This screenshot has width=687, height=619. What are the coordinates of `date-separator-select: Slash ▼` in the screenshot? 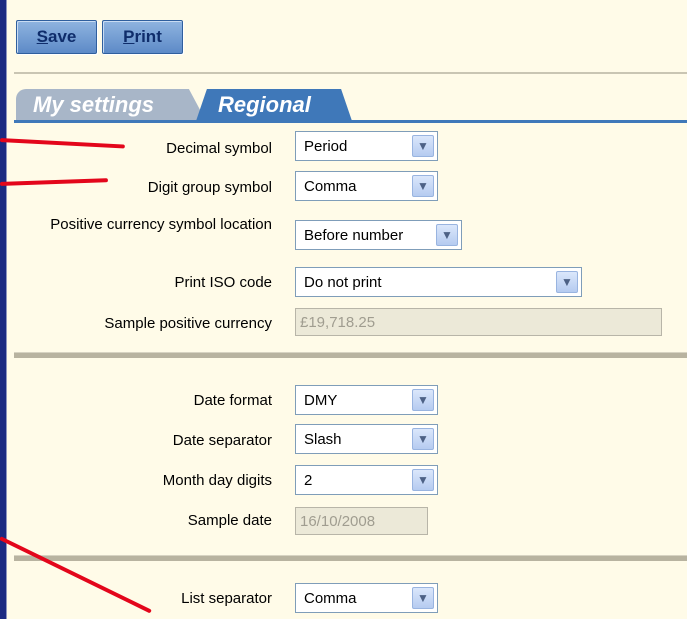 It's located at (366, 439).